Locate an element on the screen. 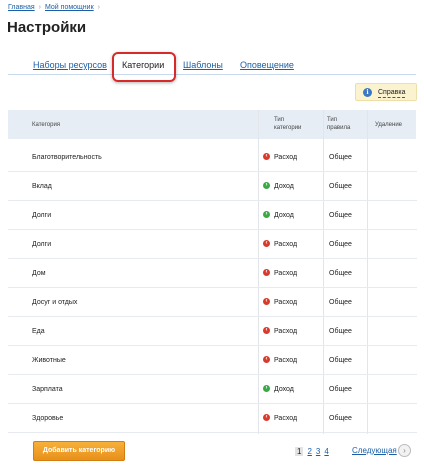 This screenshot has width=424, height=472. header-rule-type: Тип правила is located at coordinates (339, 124).